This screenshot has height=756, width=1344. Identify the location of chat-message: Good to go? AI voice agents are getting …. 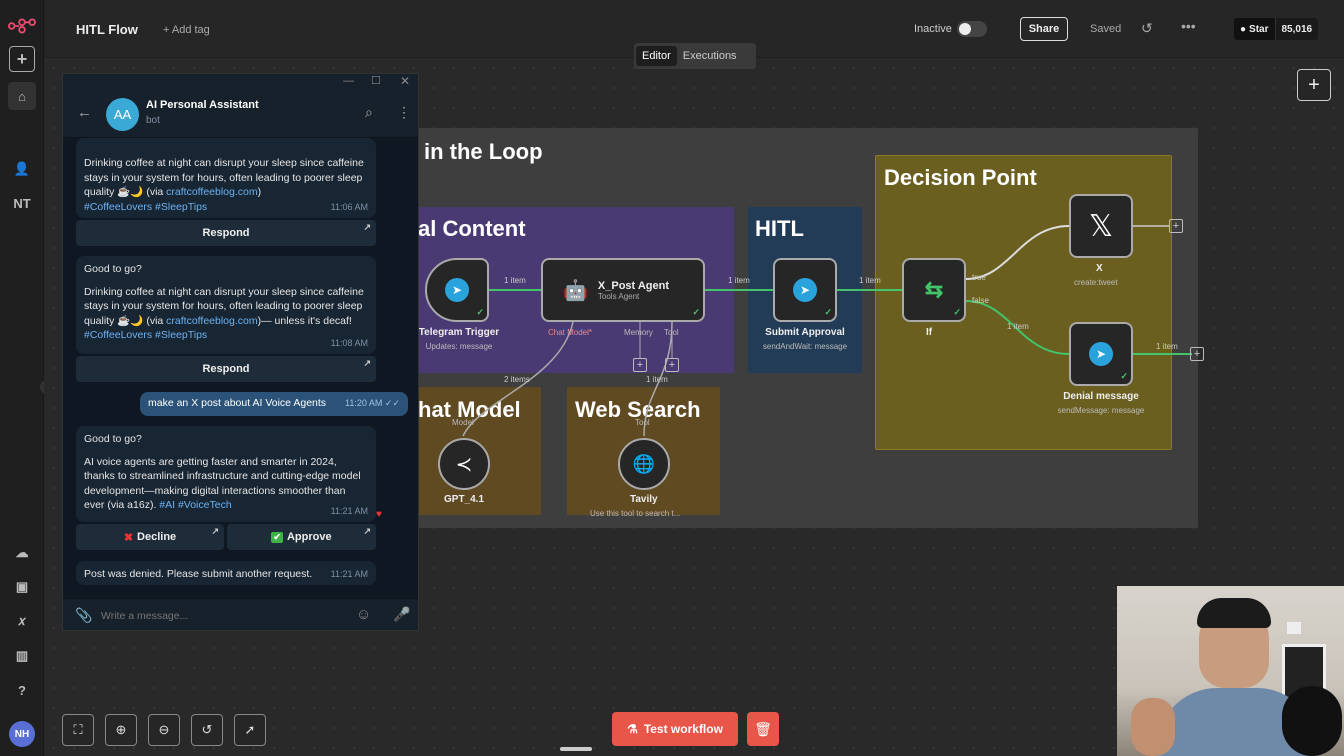
(226, 474).